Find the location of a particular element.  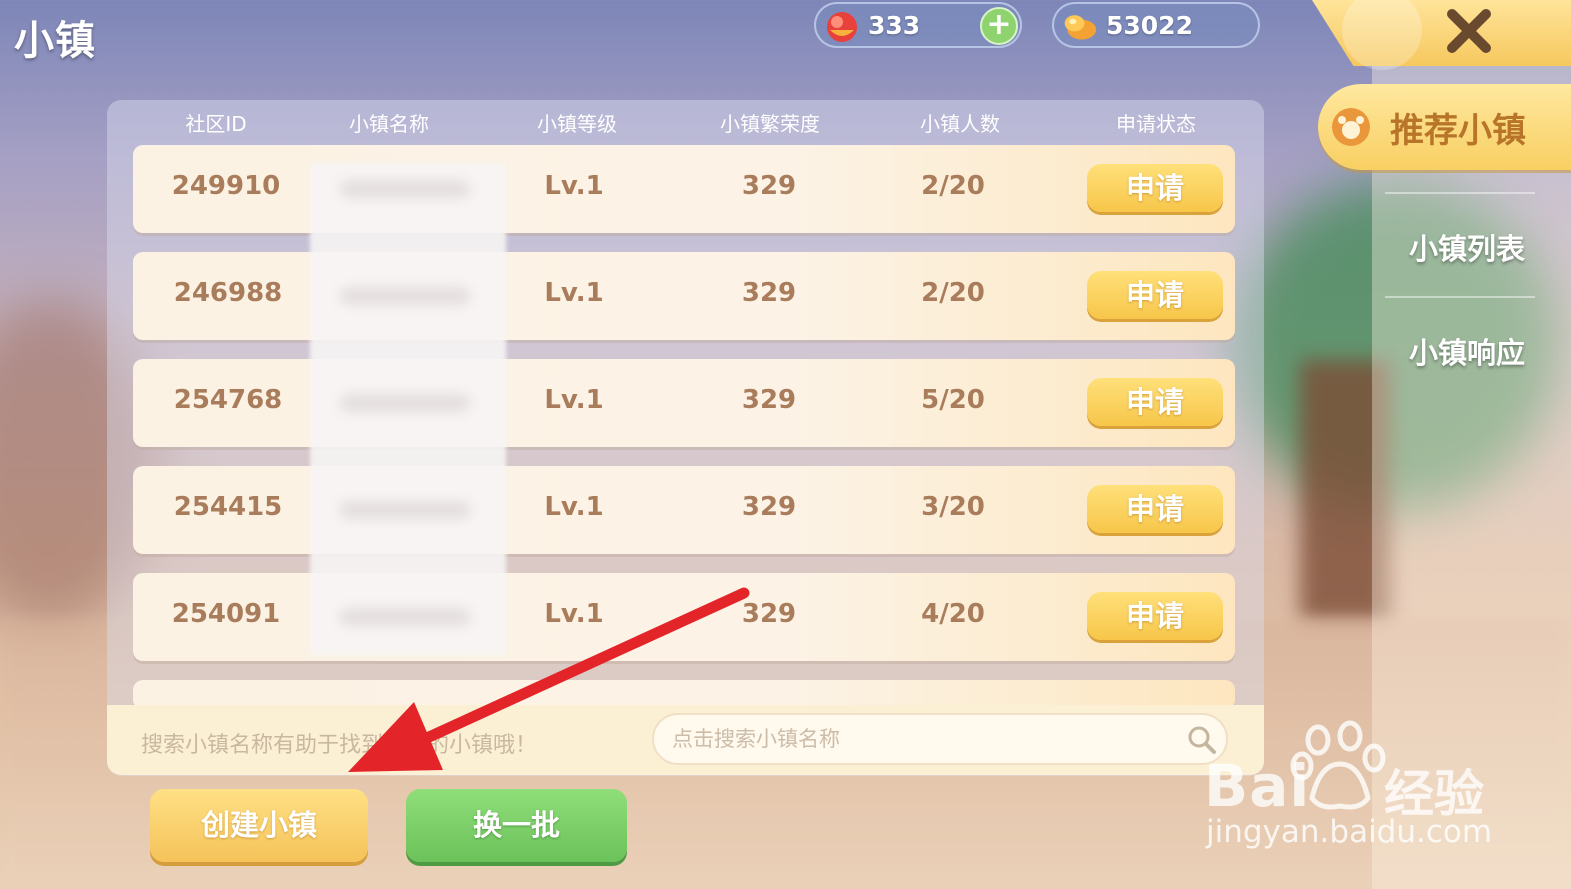

coin-icon is located at coordinates (1080, 27).